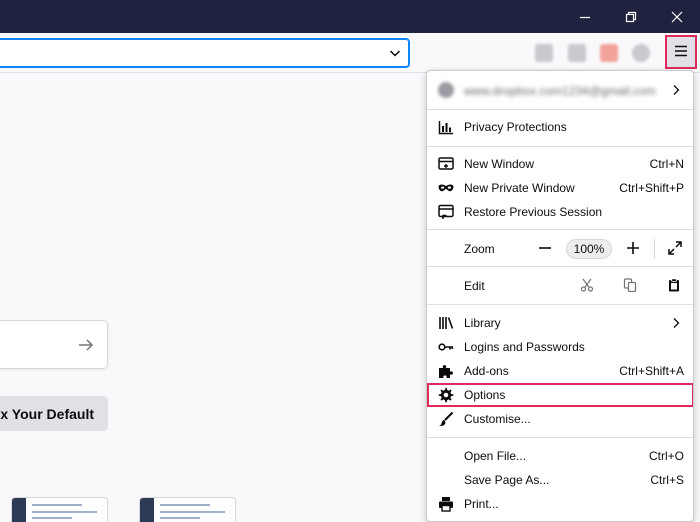 The image size is (700, 522). What do you see at coordinates (651, 188) in the screenshot?
I see `shortcut-label: Ctrl+Shift+P` at bounding box center [651, 188].